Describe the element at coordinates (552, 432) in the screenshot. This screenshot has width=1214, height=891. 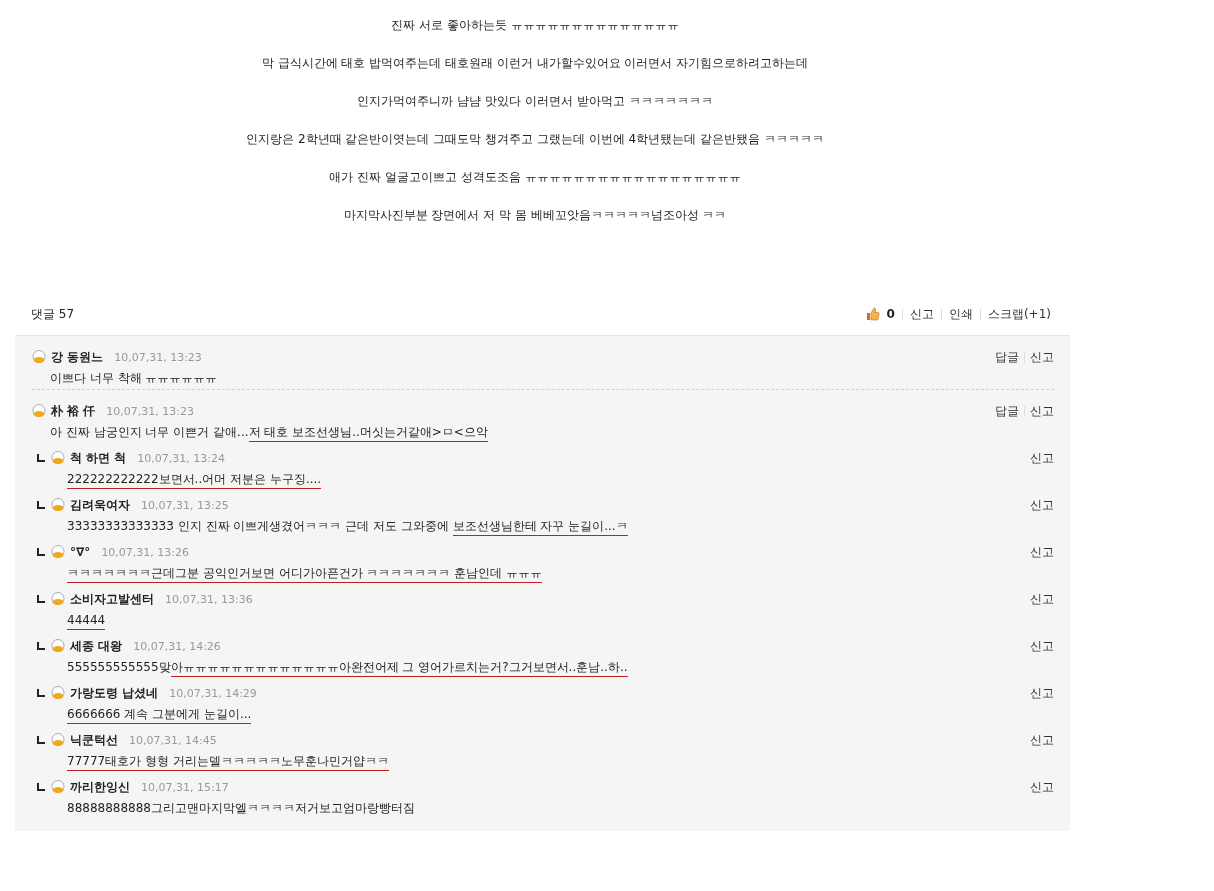
I see `comment-text: 아 진짜 남궁인지 너무 이쁜거 같애...저 태호 보조선생님..머싯는거같애>ㅁ<으악` at that location.